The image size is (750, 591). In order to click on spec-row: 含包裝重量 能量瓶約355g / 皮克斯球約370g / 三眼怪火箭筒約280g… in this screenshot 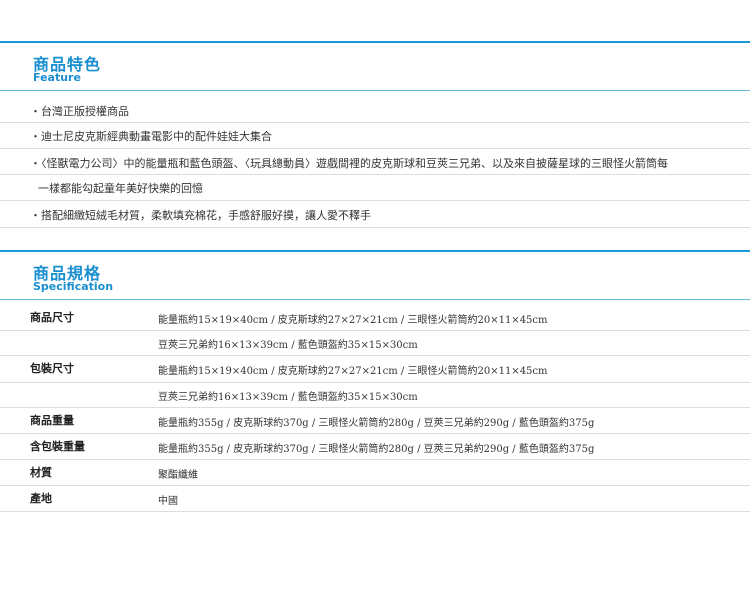, I will do `click(375, 447)`.